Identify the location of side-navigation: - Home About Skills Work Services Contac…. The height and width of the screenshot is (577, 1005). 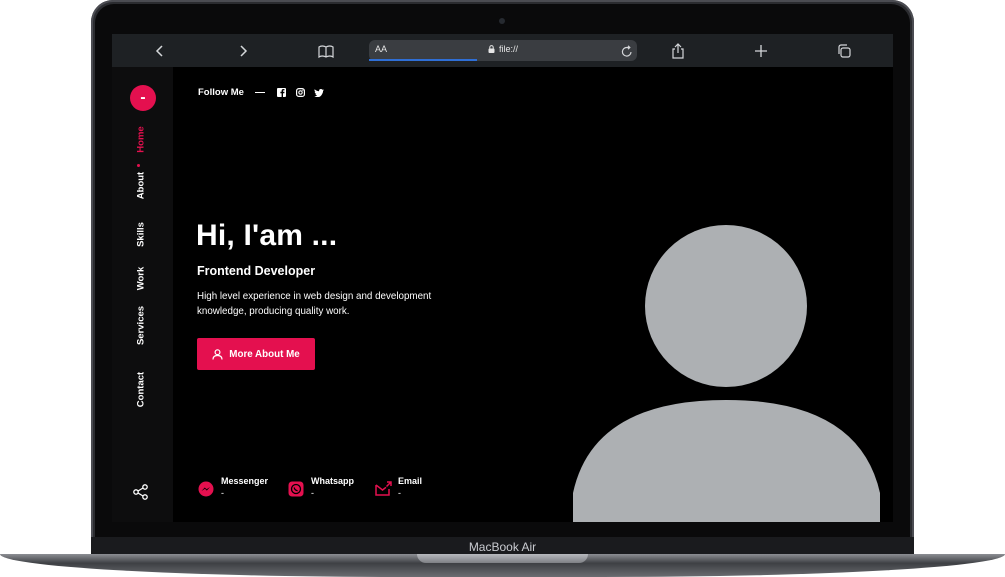
(142, 294).